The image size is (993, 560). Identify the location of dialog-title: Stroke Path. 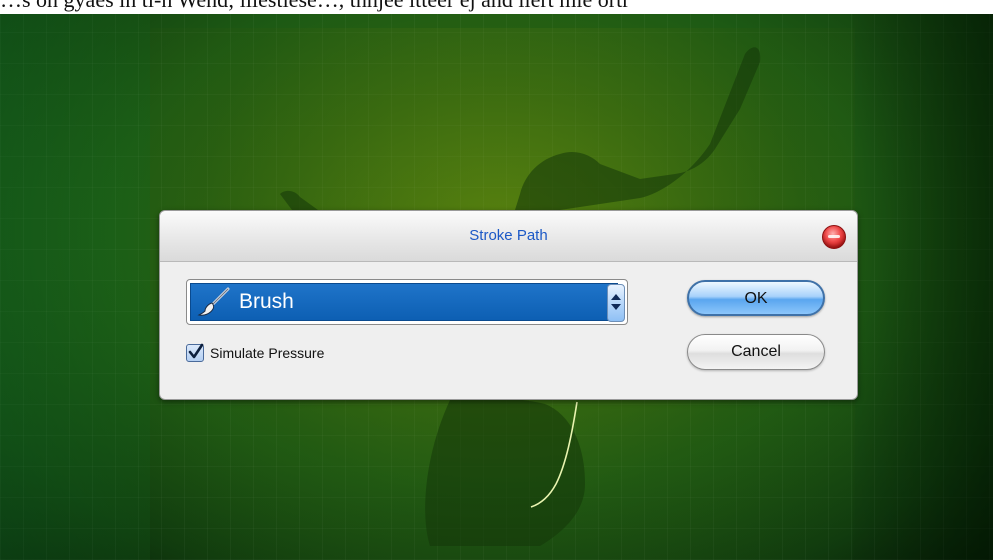
(508, 235).